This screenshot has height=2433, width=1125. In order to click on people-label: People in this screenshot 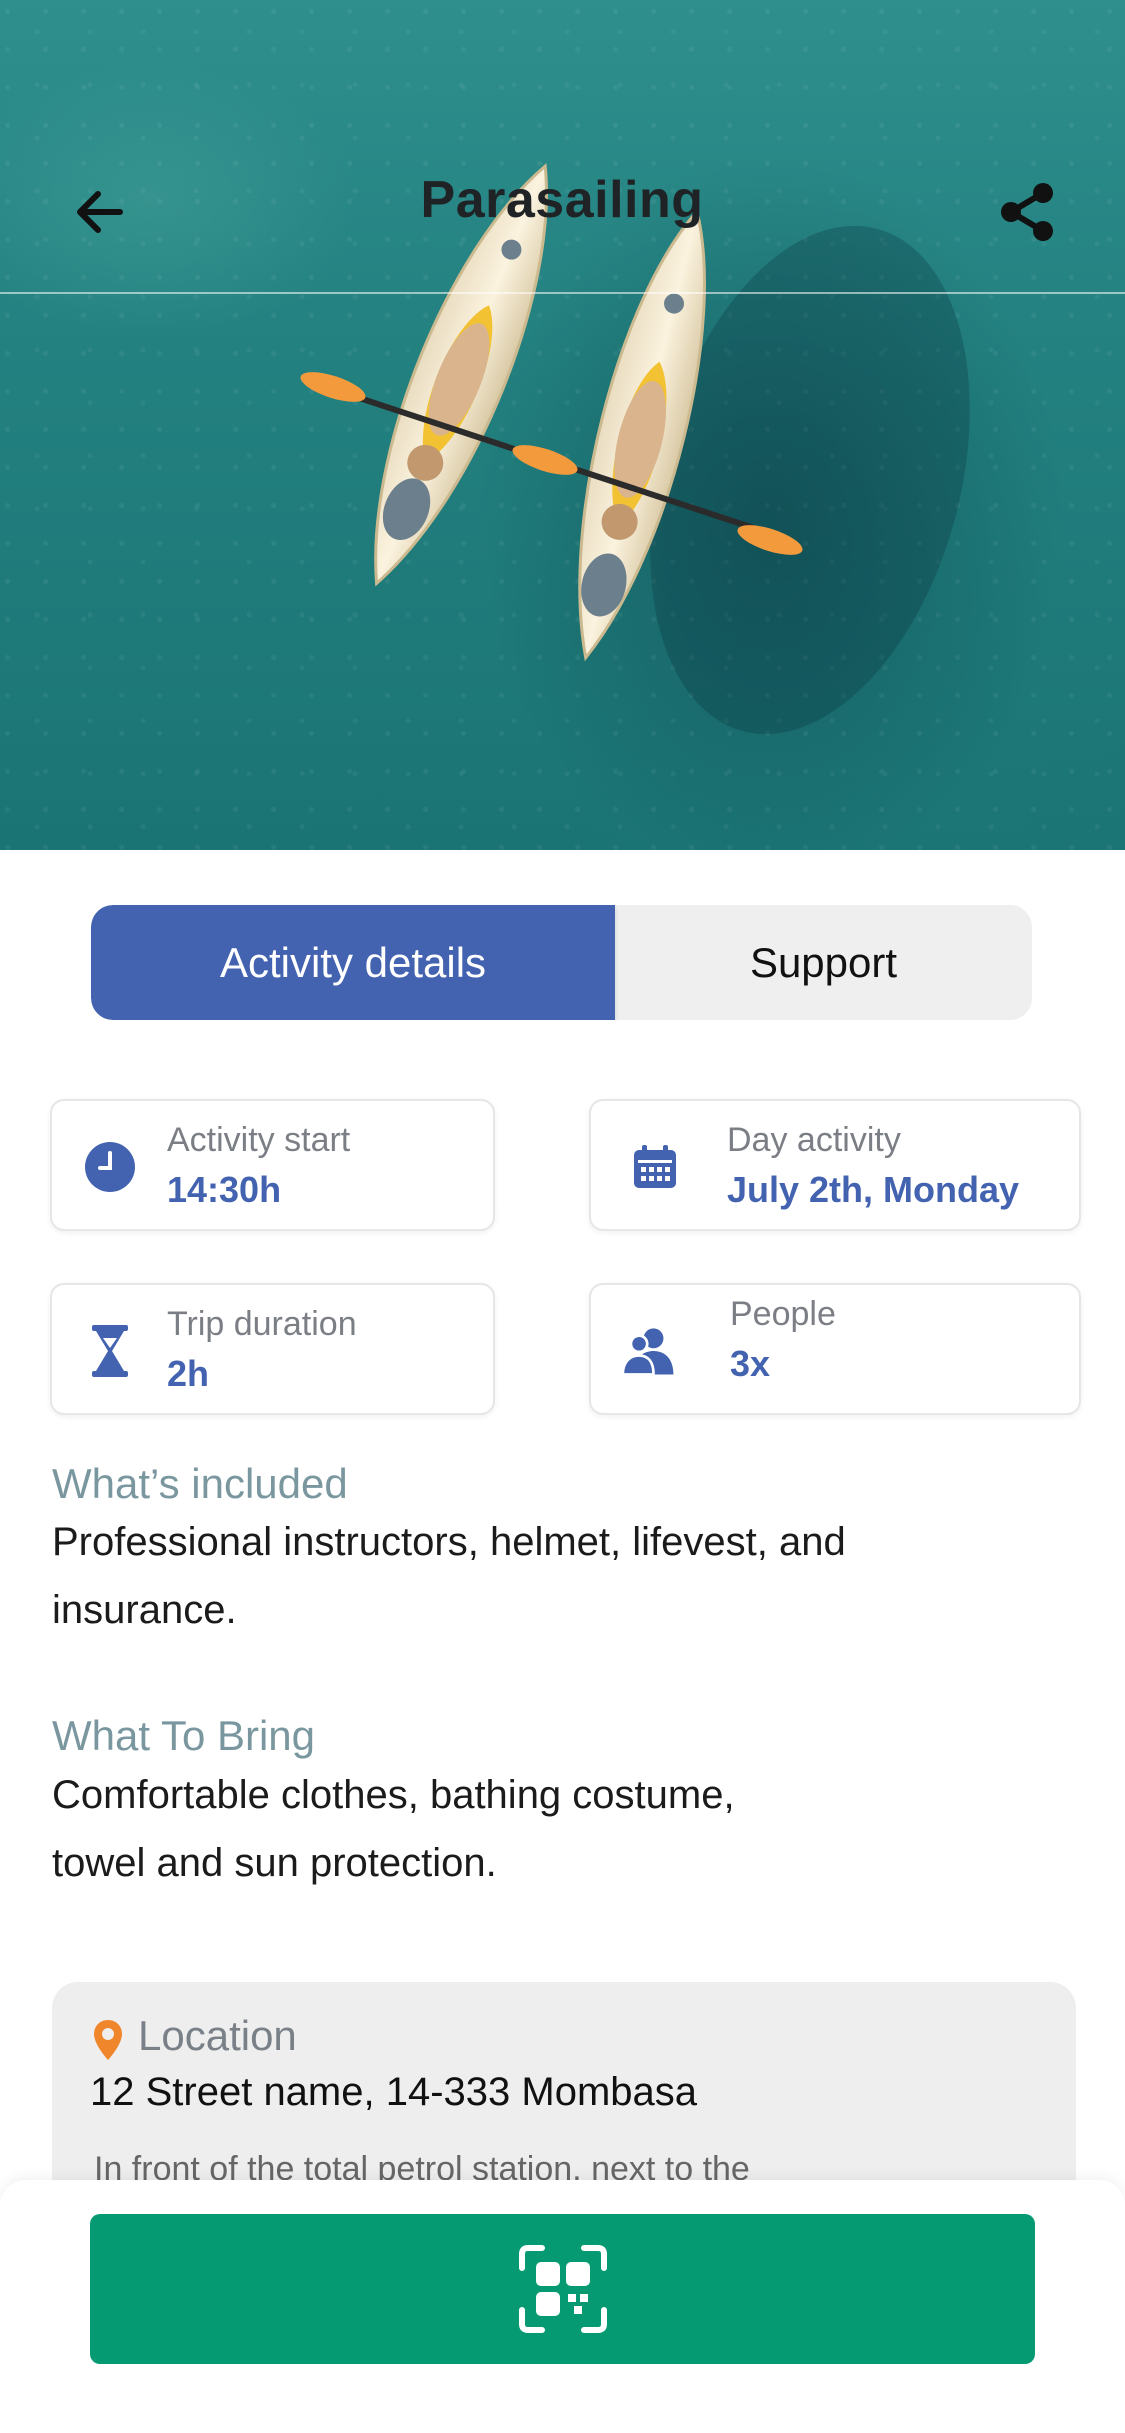, I will do `click(783, 1314)`.